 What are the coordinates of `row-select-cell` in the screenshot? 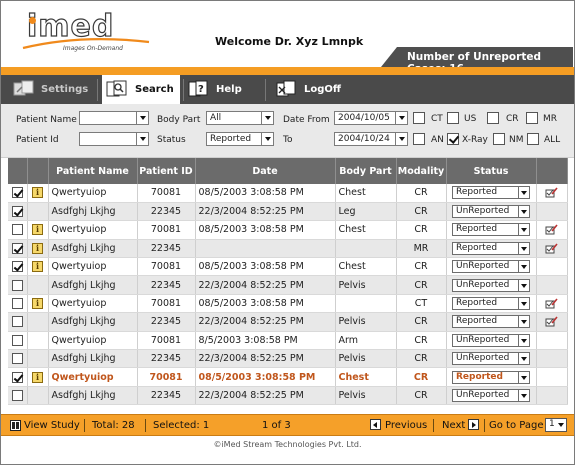 It's located at (18, 359).